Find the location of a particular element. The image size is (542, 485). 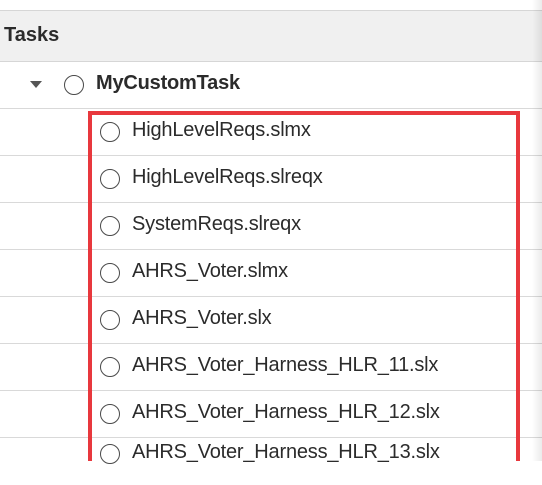

tree-row-mycustomtask: MyCustomTask is located at coordinates (271, 85).